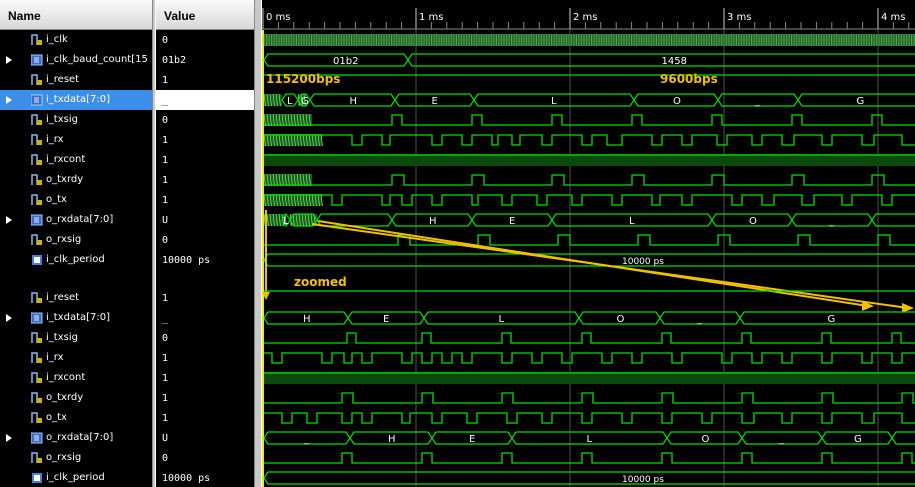 Image resolution: width=915 pixels, height=487 pixels. Describe the element at coordinates (205, 15) in the screenshot. I see `value-column-header: Value` at that location.